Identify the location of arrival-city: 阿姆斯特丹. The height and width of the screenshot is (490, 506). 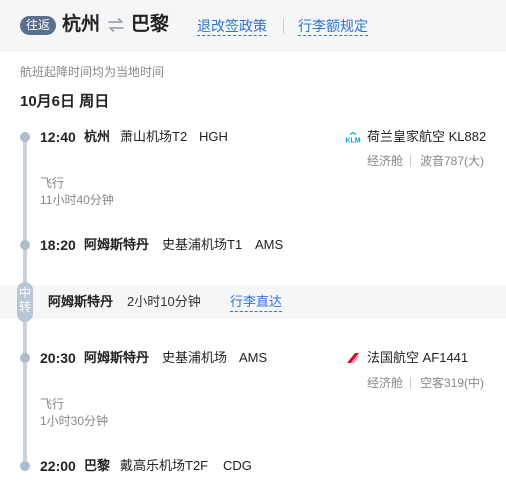
(117, 244).